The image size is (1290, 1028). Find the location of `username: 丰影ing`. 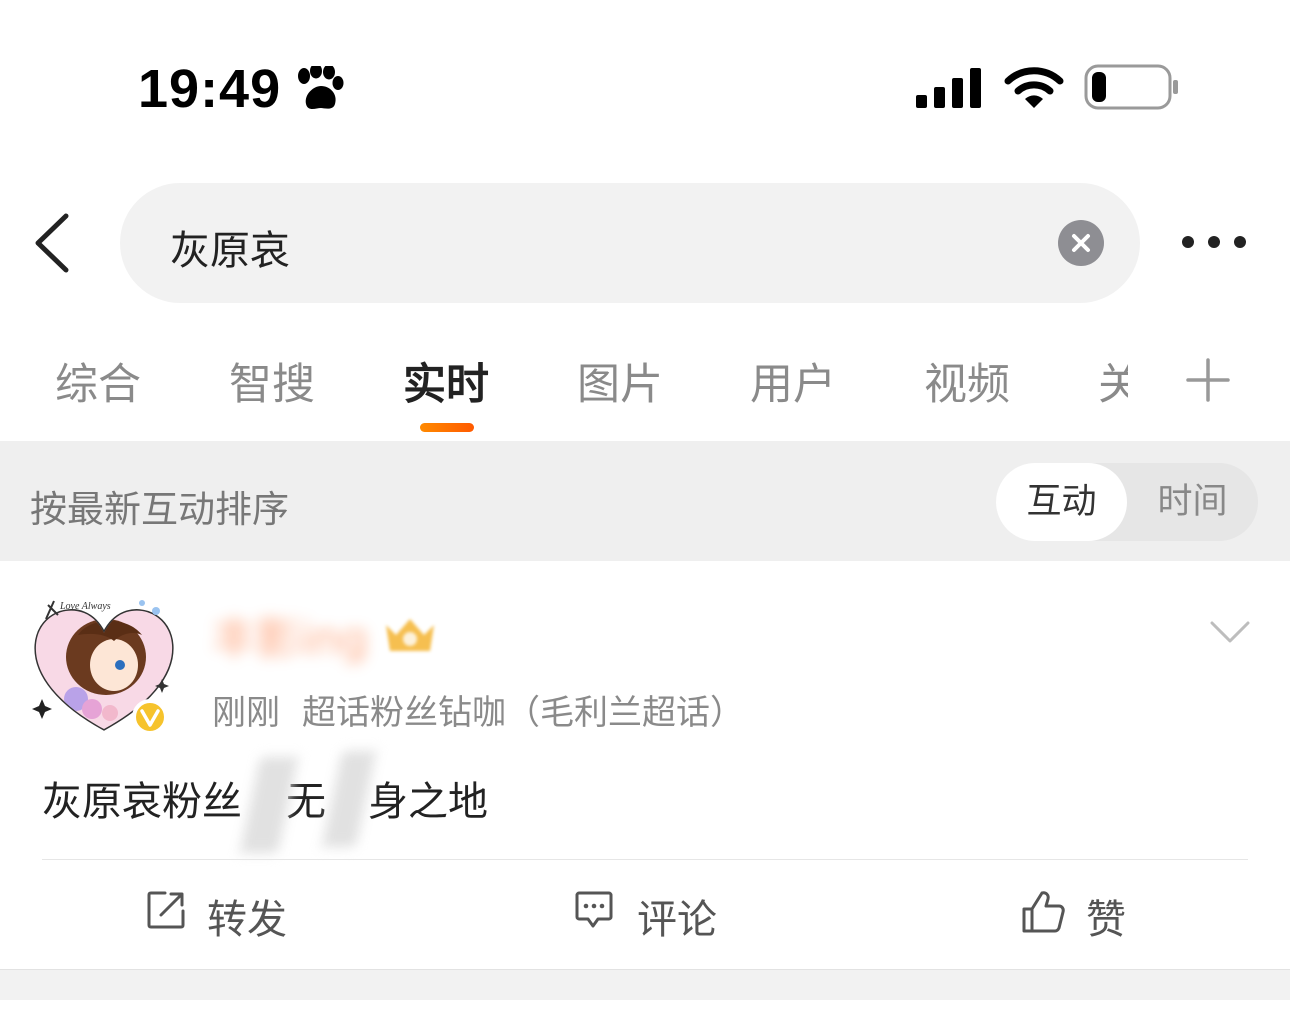

username: 丰影ing is located at coordinates (290, 635).